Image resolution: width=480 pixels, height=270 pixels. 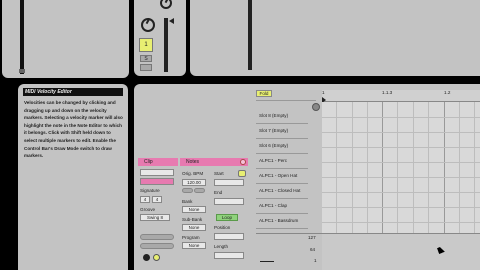 I want to click on velocity-lane, so click(x=401, y=251).